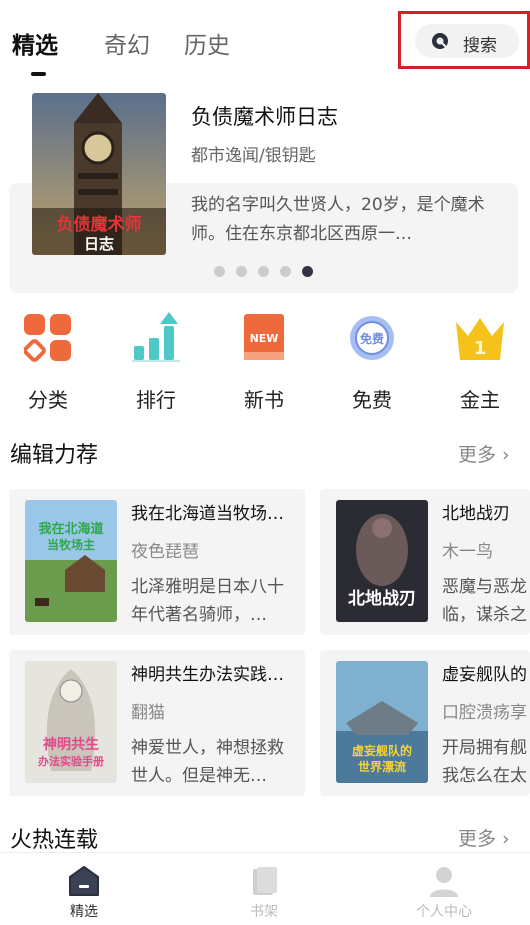  Describe the element at coordinates (444, 882) in the screenshot. I see `profile-icon` at that location.